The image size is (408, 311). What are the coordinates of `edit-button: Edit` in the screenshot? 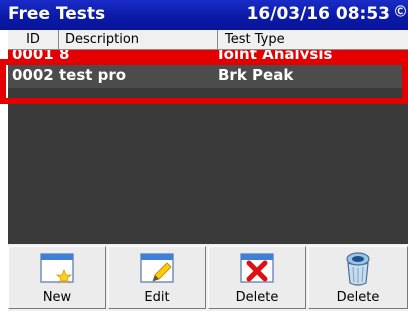 It's located at (157, 277).